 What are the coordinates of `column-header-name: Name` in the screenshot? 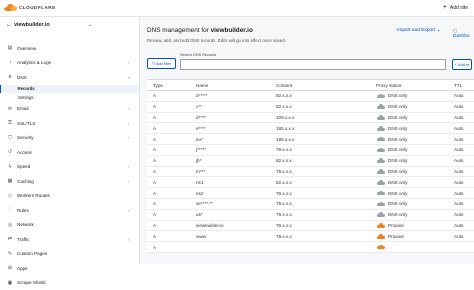 It's located at (202, 85).